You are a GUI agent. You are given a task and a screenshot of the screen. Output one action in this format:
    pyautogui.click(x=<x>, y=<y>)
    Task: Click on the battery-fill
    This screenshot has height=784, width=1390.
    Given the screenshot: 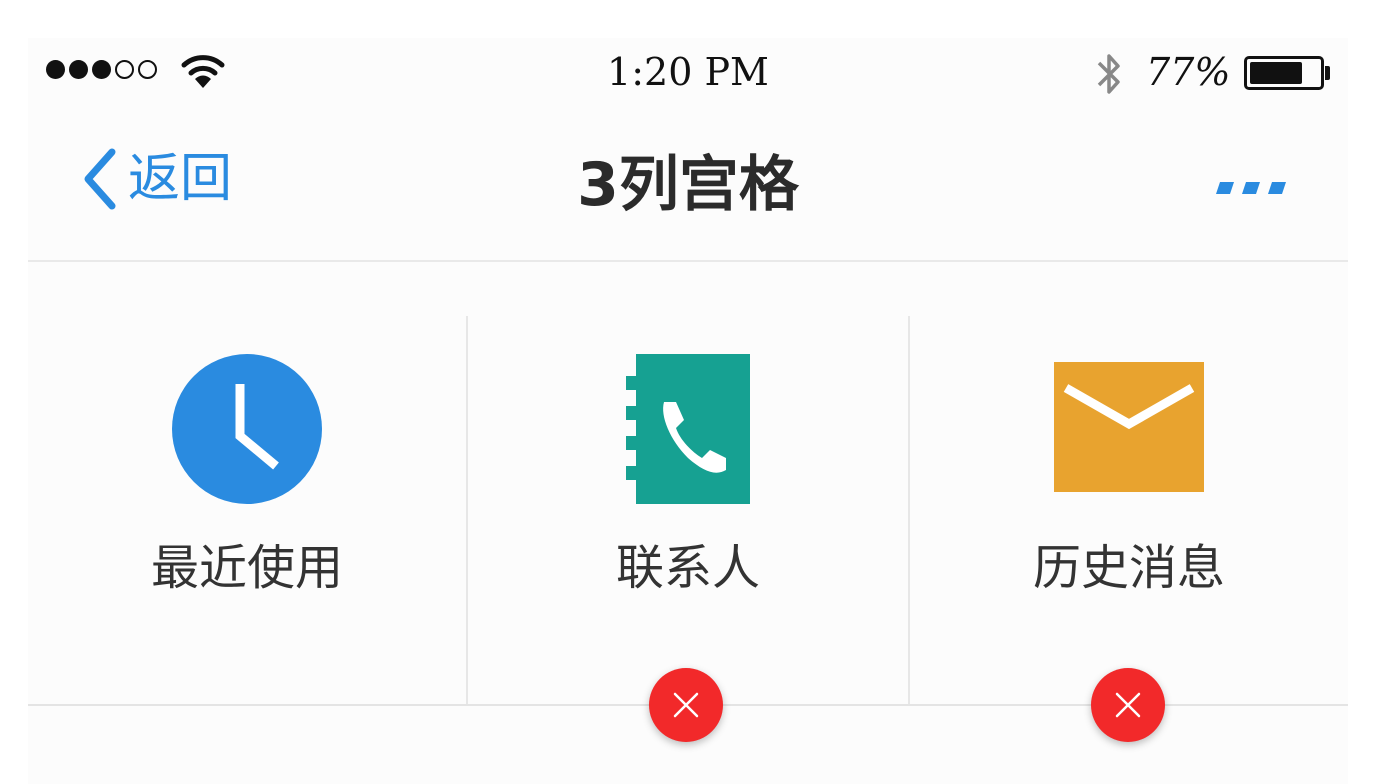 What is the action you would take?
    pyautogui.click(x=1276, y=73)
    